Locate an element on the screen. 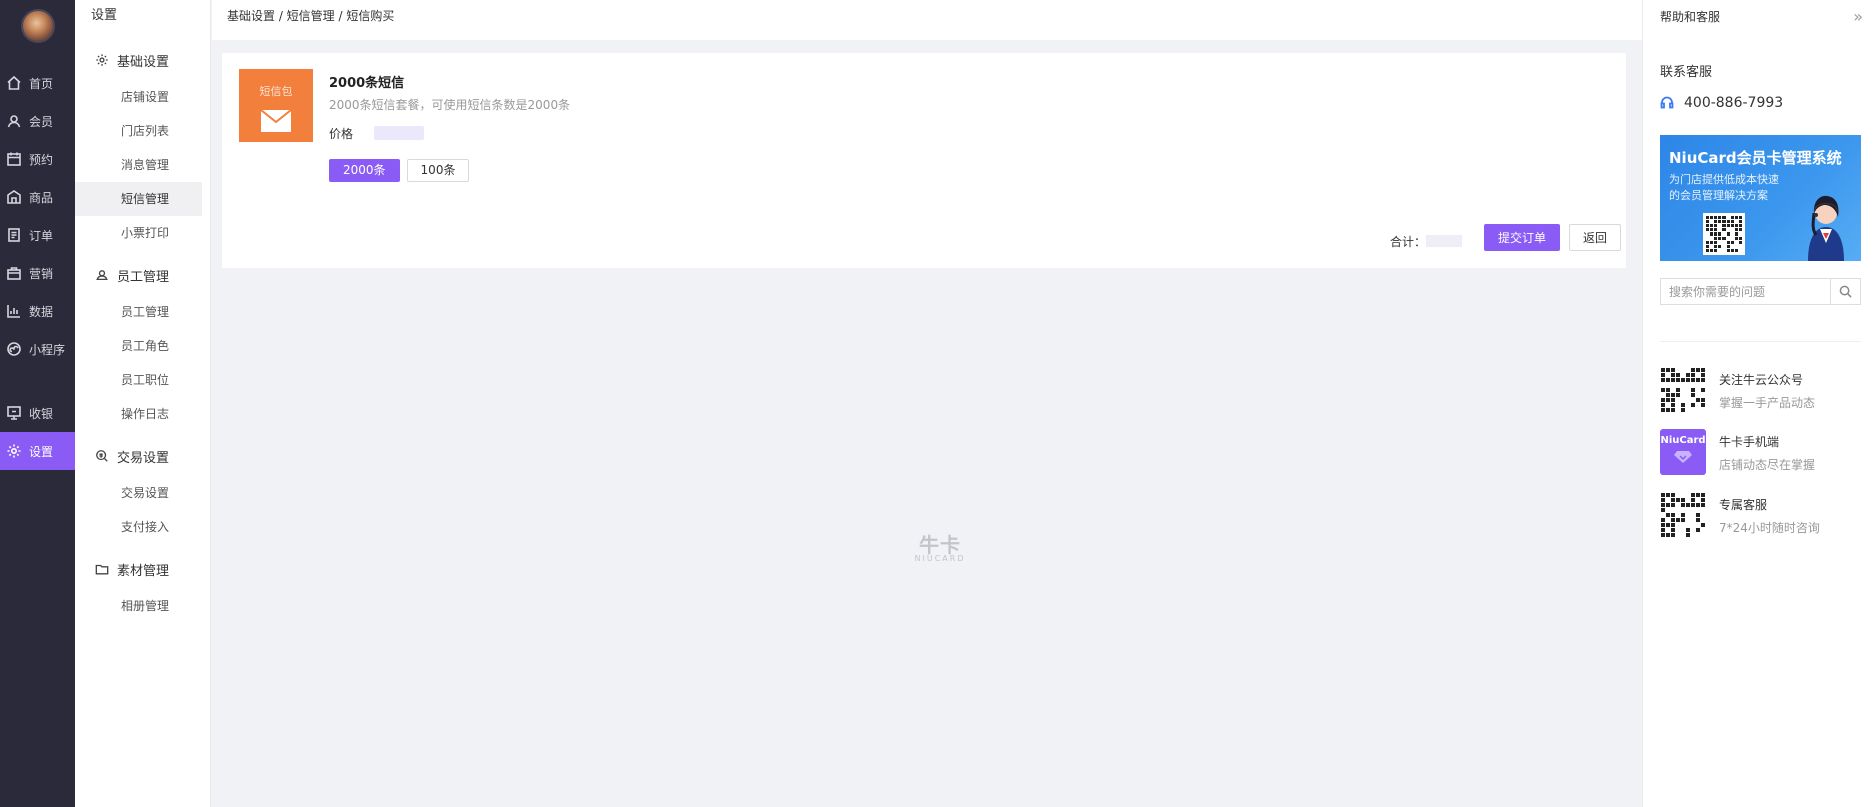 This screenshot has height=807, width=1873. member-icon is located at coordinates (14, 121).